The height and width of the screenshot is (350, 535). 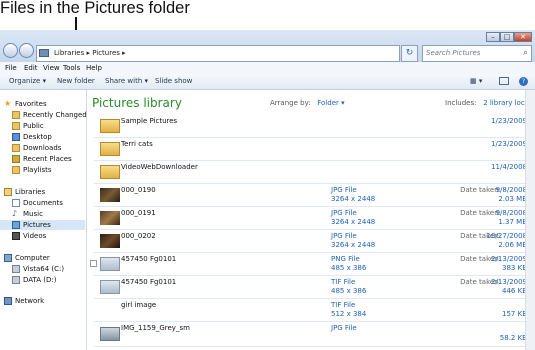 What do you see at coordinates (16, 137) in the screenshot?
I see `desktop-icon` at bounding box center [16, 137].